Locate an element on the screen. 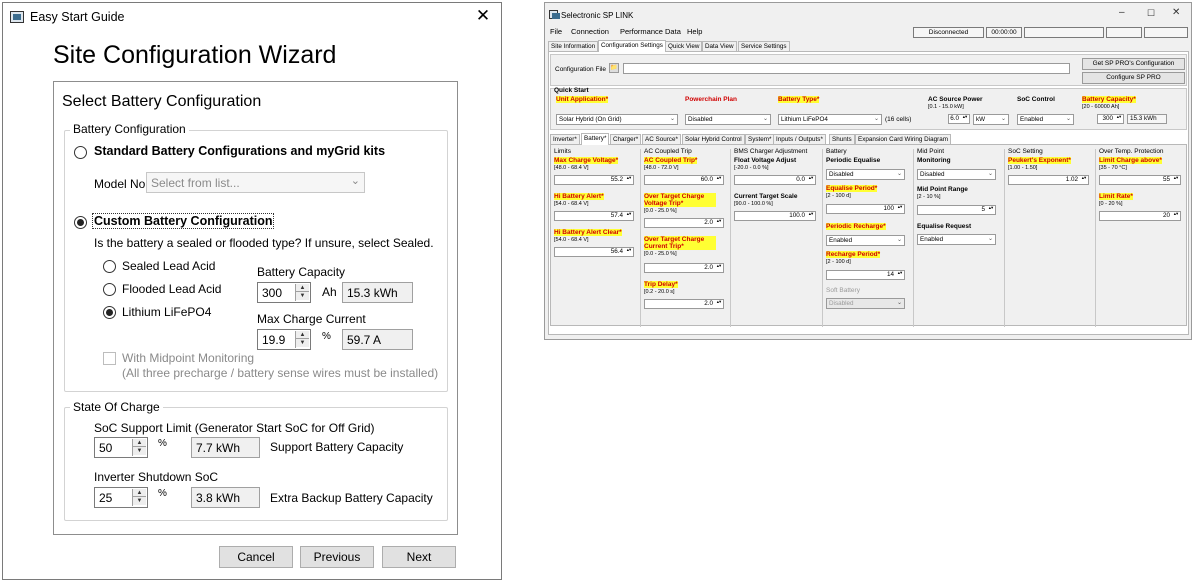 The height and width of the screenshot is (582, 1194). limit-charge-label: Limit Charge above* is located at coordinates (1130, 160).